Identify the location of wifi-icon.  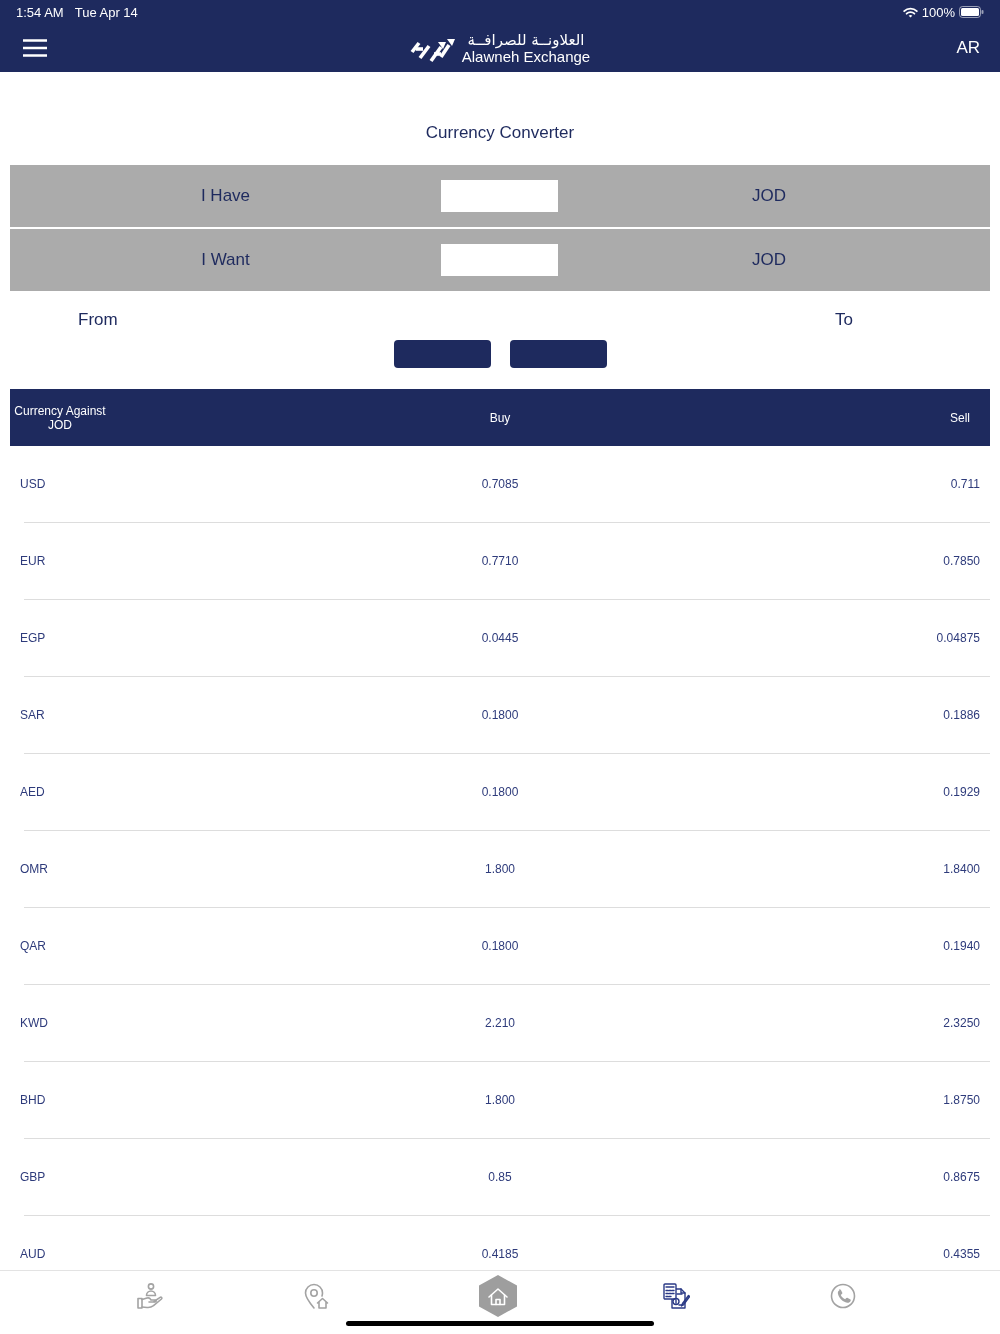
(910, 12).